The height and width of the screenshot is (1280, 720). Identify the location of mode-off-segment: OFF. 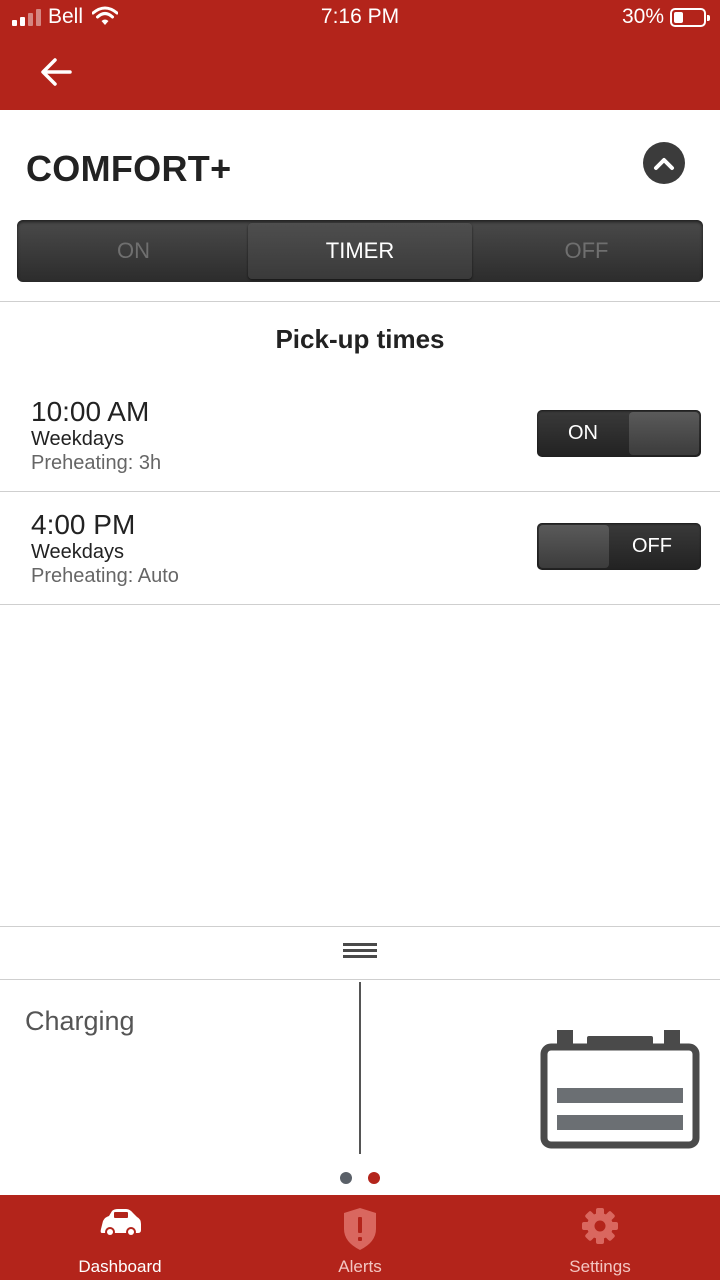
(586, 251).